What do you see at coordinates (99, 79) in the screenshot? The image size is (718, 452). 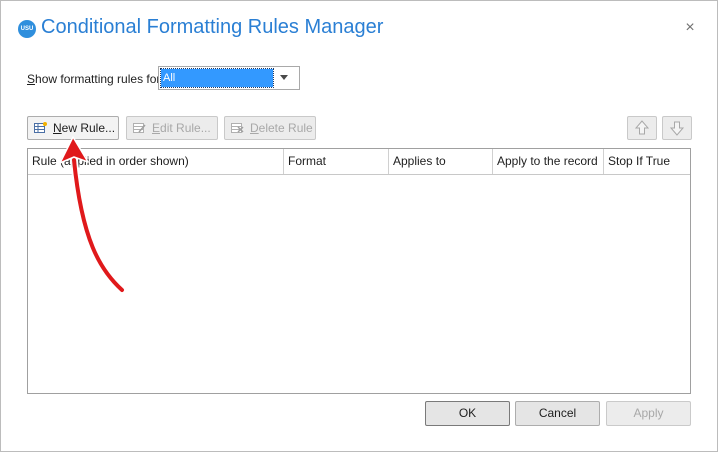 I see `show-rules-label-text: how formatting rules for:` at bounding box center [99, 79].